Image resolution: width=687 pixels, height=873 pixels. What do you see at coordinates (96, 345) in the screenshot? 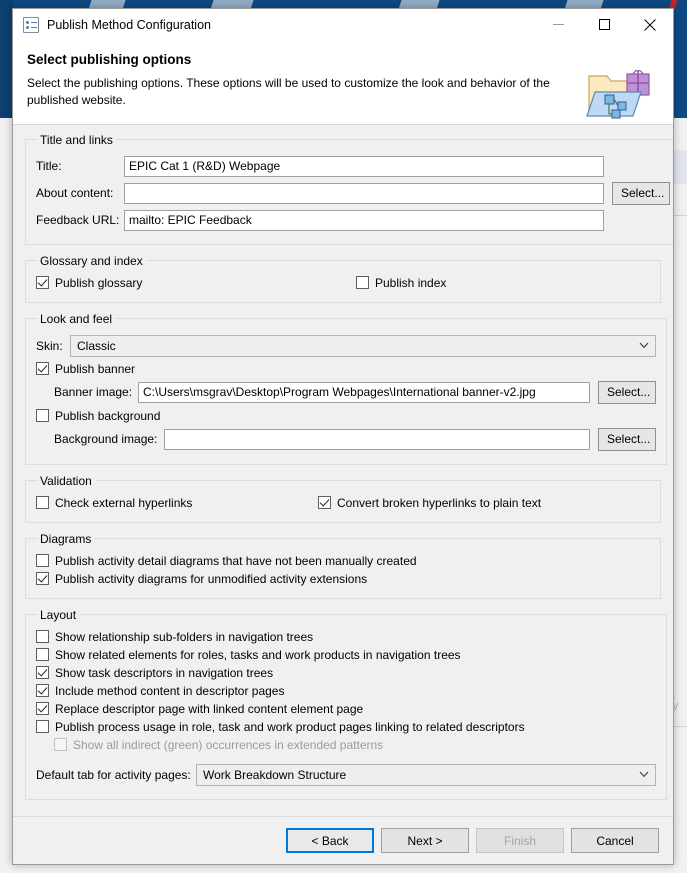
I see `skin-dropdown-value: Classic` at bounding box center [96, 345].